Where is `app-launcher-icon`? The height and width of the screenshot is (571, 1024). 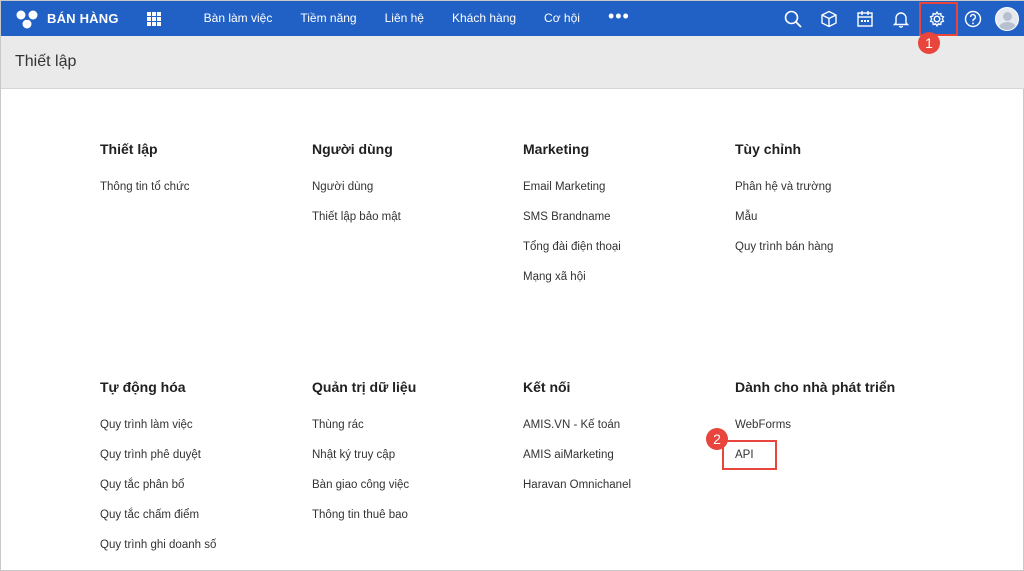 app-launcher-icon is located at coordinates (153, 18).